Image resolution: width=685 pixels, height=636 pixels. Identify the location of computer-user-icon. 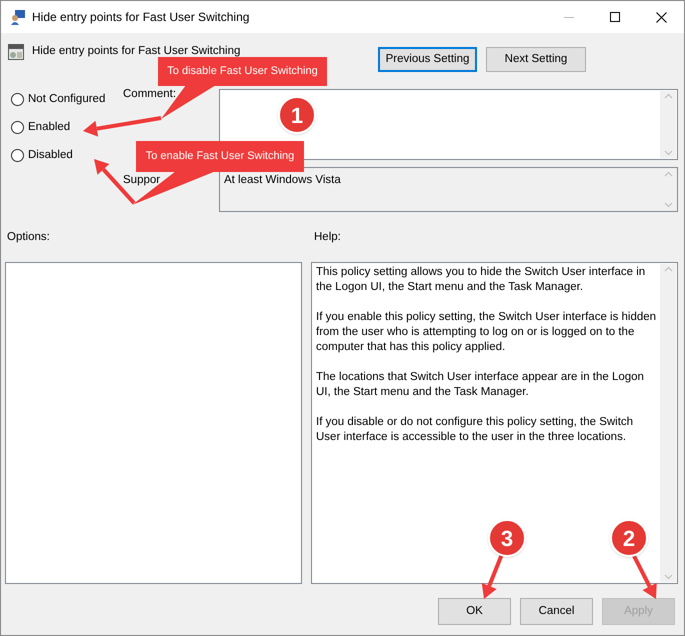
(18, 17).